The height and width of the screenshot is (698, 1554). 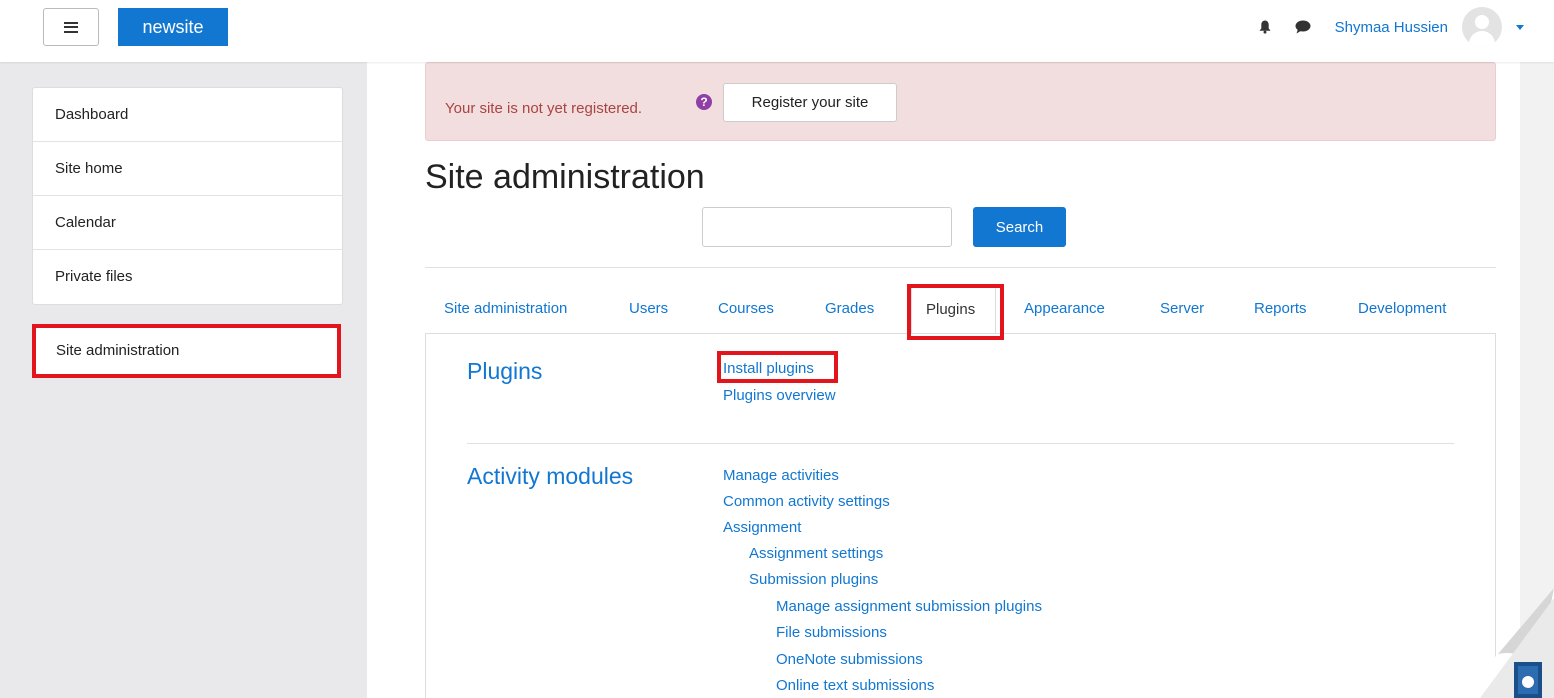 I want to click on tab-users: Users, so click(x=648, y=308).